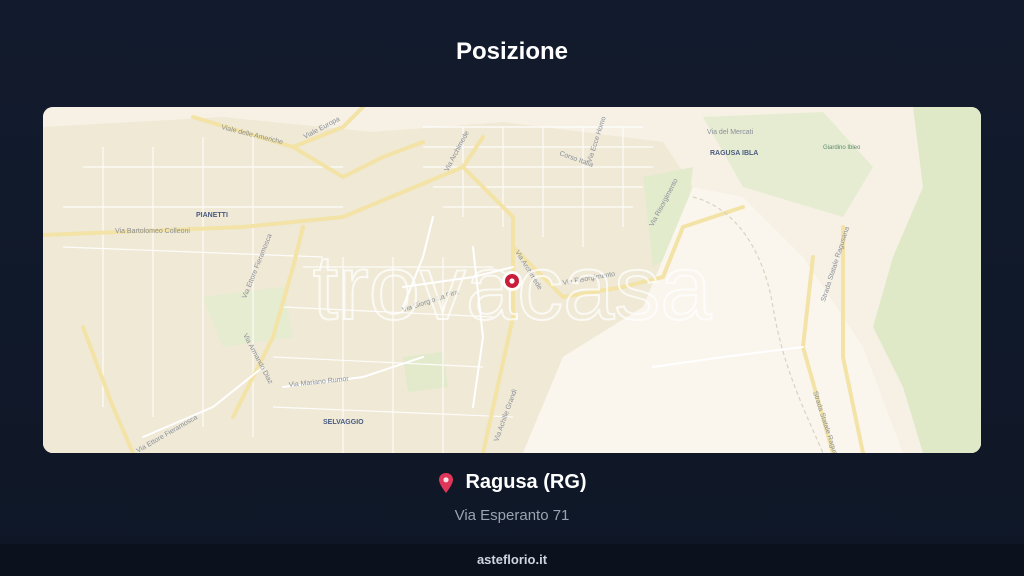 The width and height of the screenshot is (1024, 576). Describe the element at coordinates (512, 51) in the screenshot. I see `page-title: Posizione` at that location.